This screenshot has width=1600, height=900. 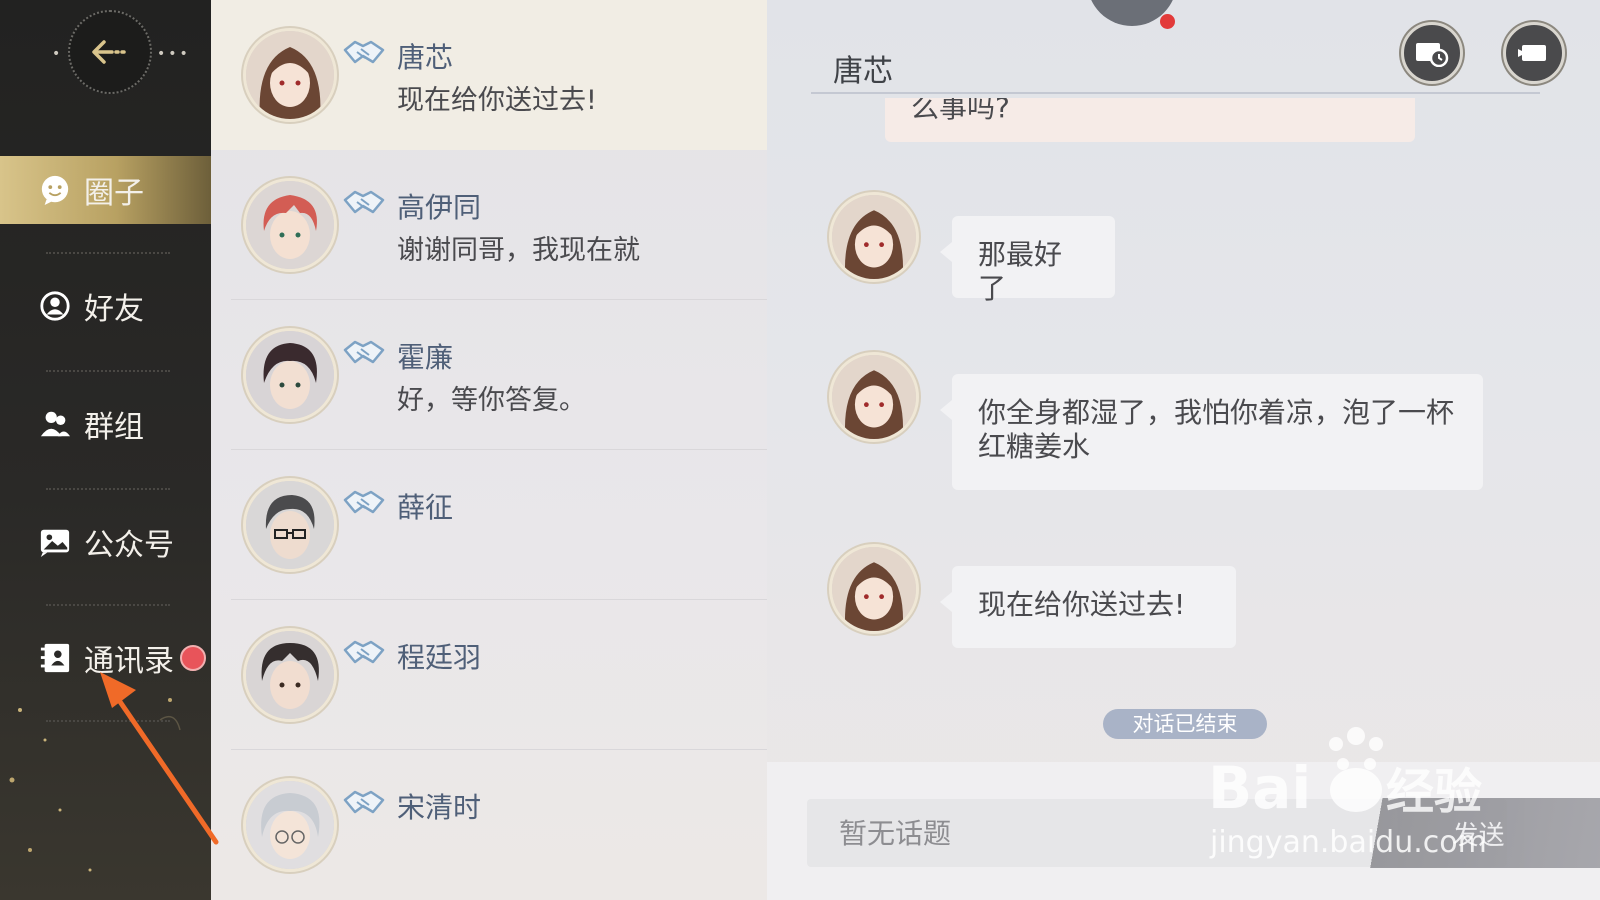 I want to click on contact-name: 宋清时, so click(x=439, y=807).